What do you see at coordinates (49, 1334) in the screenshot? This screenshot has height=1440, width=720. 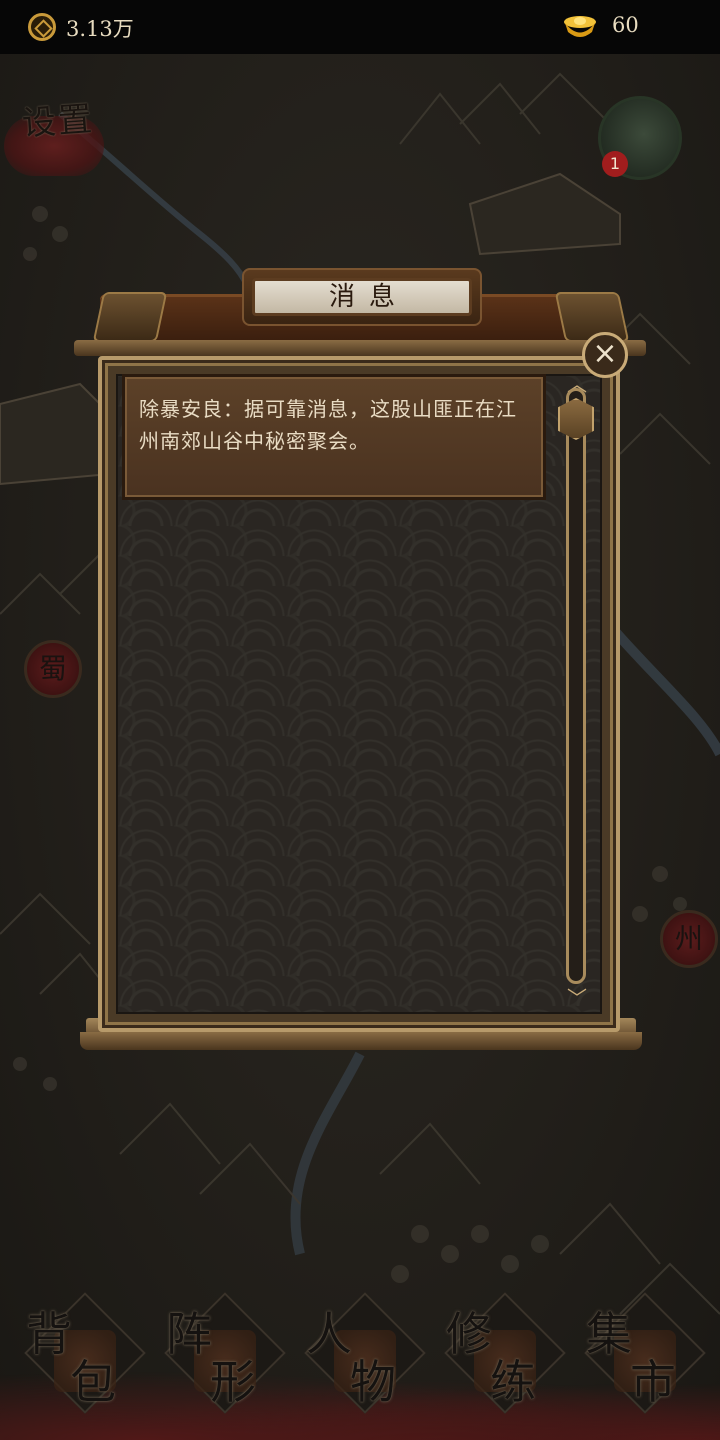 I see `nav-label-char: 背` at bounding box center [49, 1334].